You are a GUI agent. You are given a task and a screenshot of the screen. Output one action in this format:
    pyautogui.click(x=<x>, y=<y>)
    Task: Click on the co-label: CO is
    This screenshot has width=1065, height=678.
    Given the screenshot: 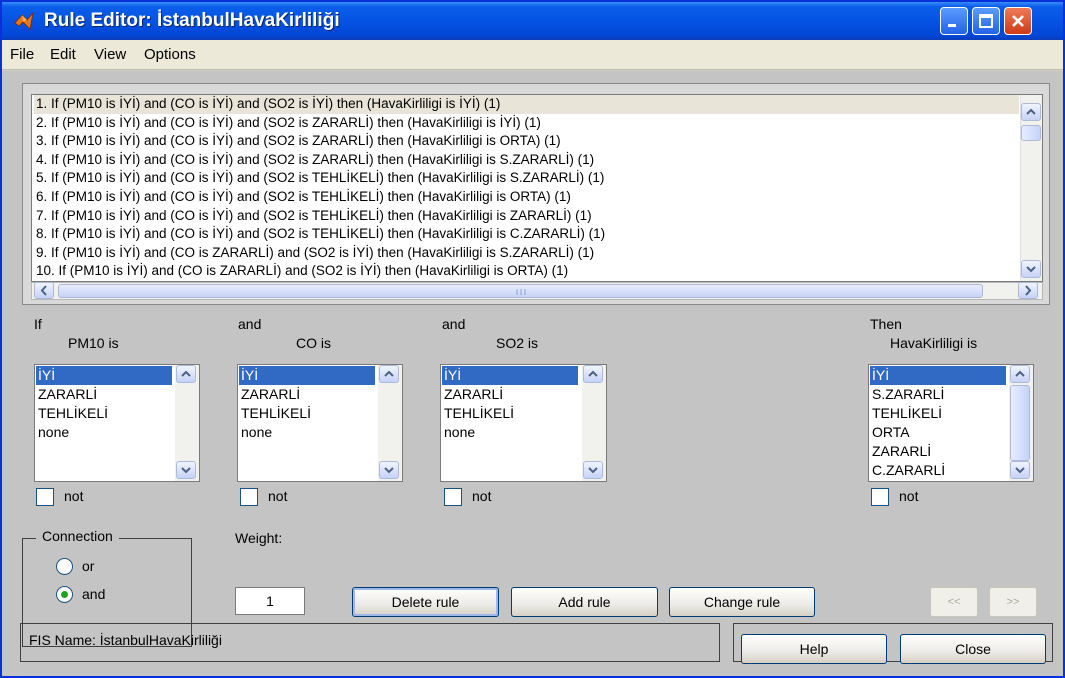 What is the action you would take?
    pyautogui.click(x=313, y=343)
    